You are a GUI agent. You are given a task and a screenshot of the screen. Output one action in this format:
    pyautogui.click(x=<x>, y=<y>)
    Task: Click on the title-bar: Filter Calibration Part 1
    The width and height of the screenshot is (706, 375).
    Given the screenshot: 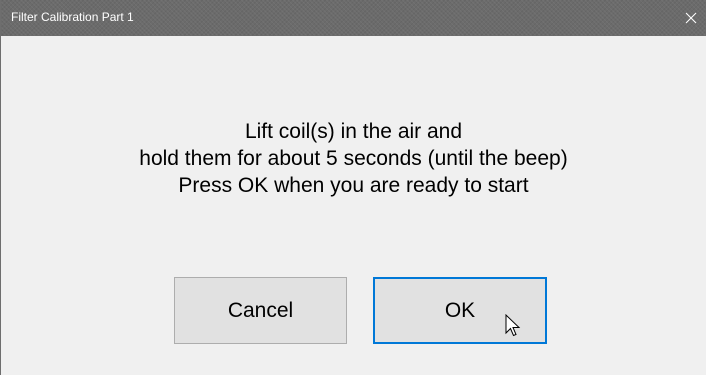 What is the action you would take?
    pyautogui.click(x=353, y=18)
    